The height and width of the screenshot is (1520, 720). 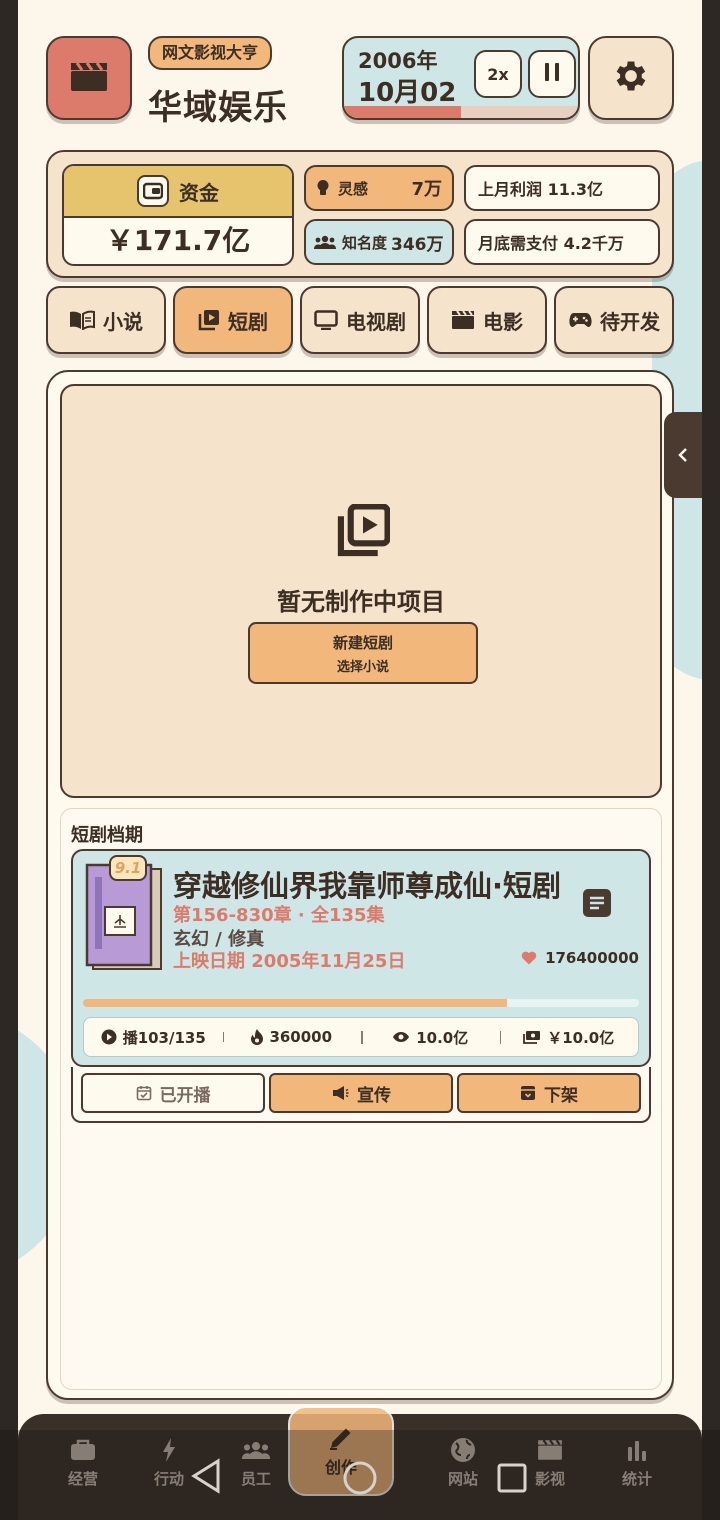 I want to click on metric-episodes-value: 播103/135, so click(x=164, y=1037).